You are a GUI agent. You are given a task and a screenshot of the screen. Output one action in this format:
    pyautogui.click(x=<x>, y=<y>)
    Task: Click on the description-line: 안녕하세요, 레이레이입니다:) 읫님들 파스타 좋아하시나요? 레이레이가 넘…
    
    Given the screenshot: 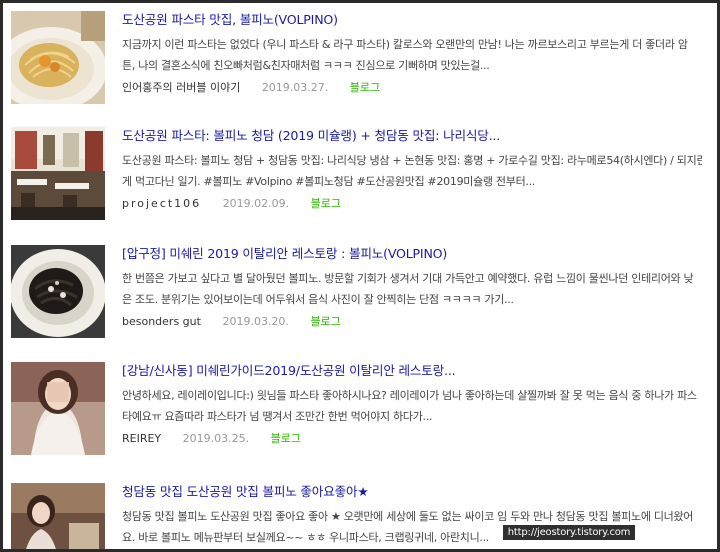 What is the action you would take?
    pyautogui.click(x=409, y=395)
    